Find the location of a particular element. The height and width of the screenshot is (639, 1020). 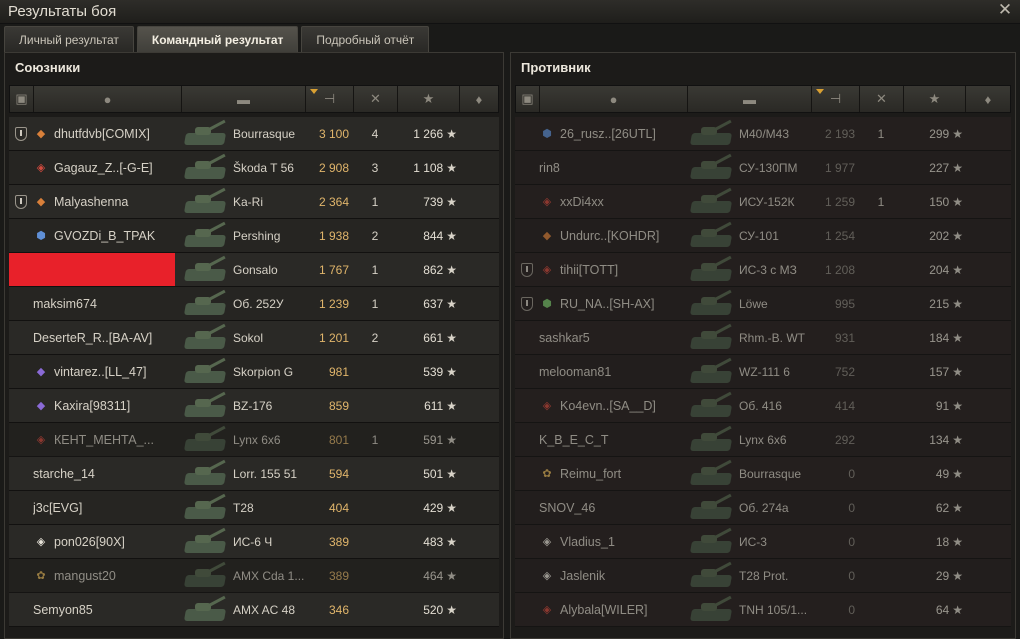

table-row: ◈ Alybala[WILER] TNH 105/1... 0 64 ★ is located at coordinates (763, 610).